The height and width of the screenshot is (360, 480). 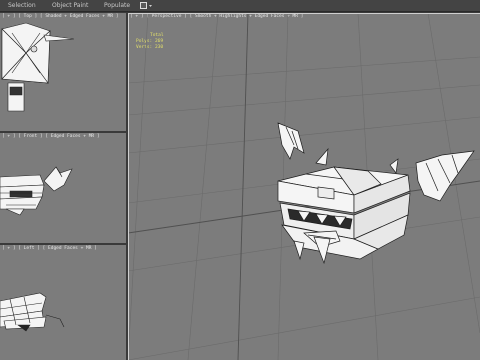 I want to click on viewport-left: [ + ] [ Left ] [ Edged Faces + MR ], so click(x=63, y=302).